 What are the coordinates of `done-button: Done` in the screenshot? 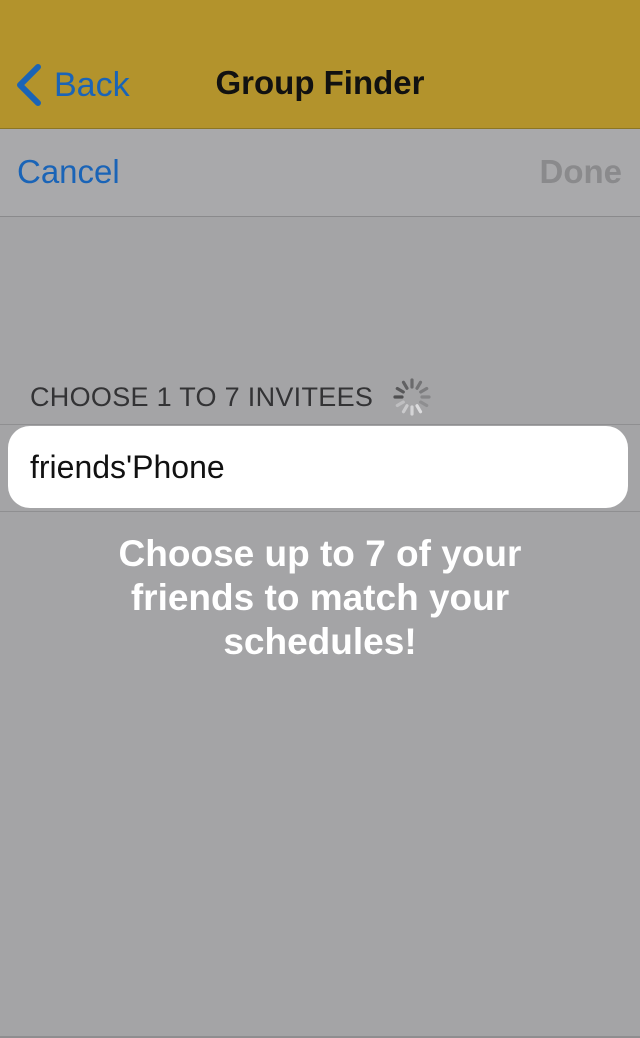 It's located at (581, 172).